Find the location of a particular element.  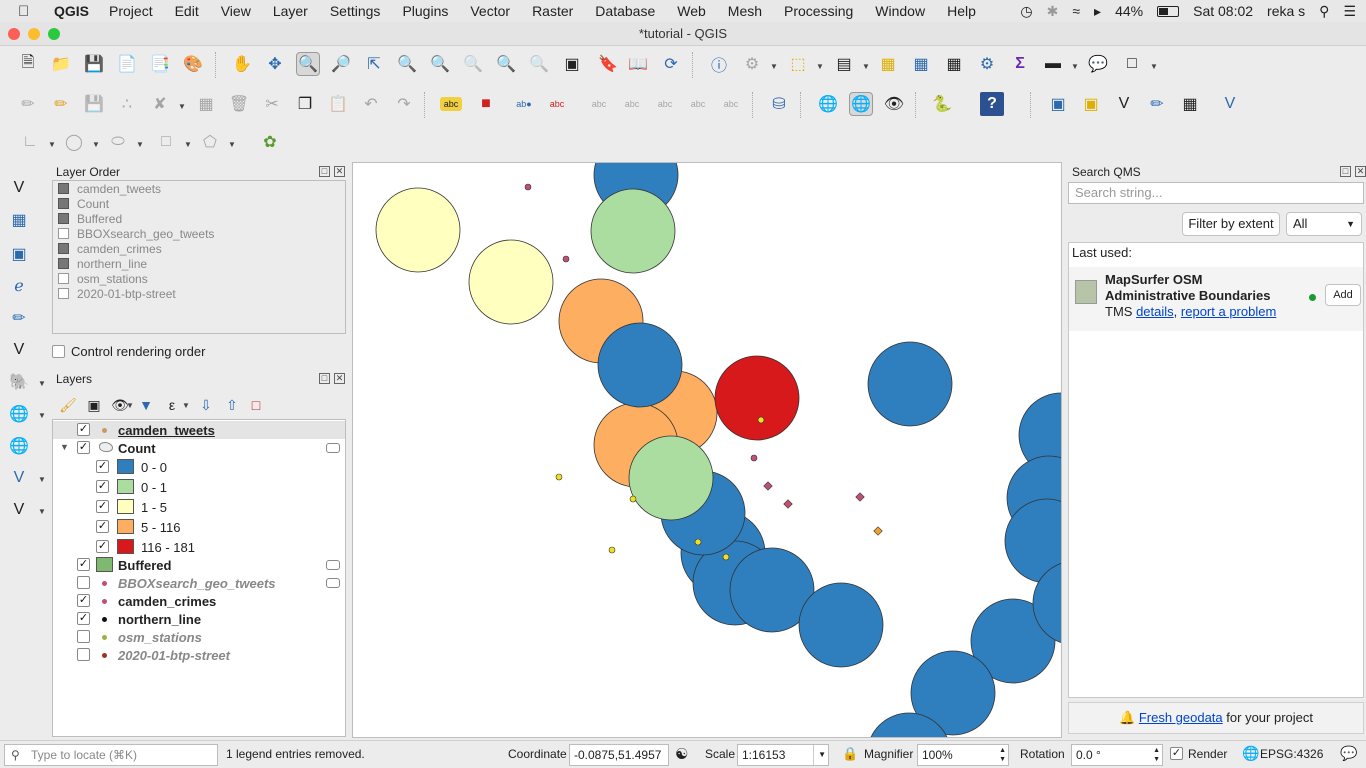

layer-row-bbox: BBOXsearch_geo_tweets is located at coordinates (199, 583).